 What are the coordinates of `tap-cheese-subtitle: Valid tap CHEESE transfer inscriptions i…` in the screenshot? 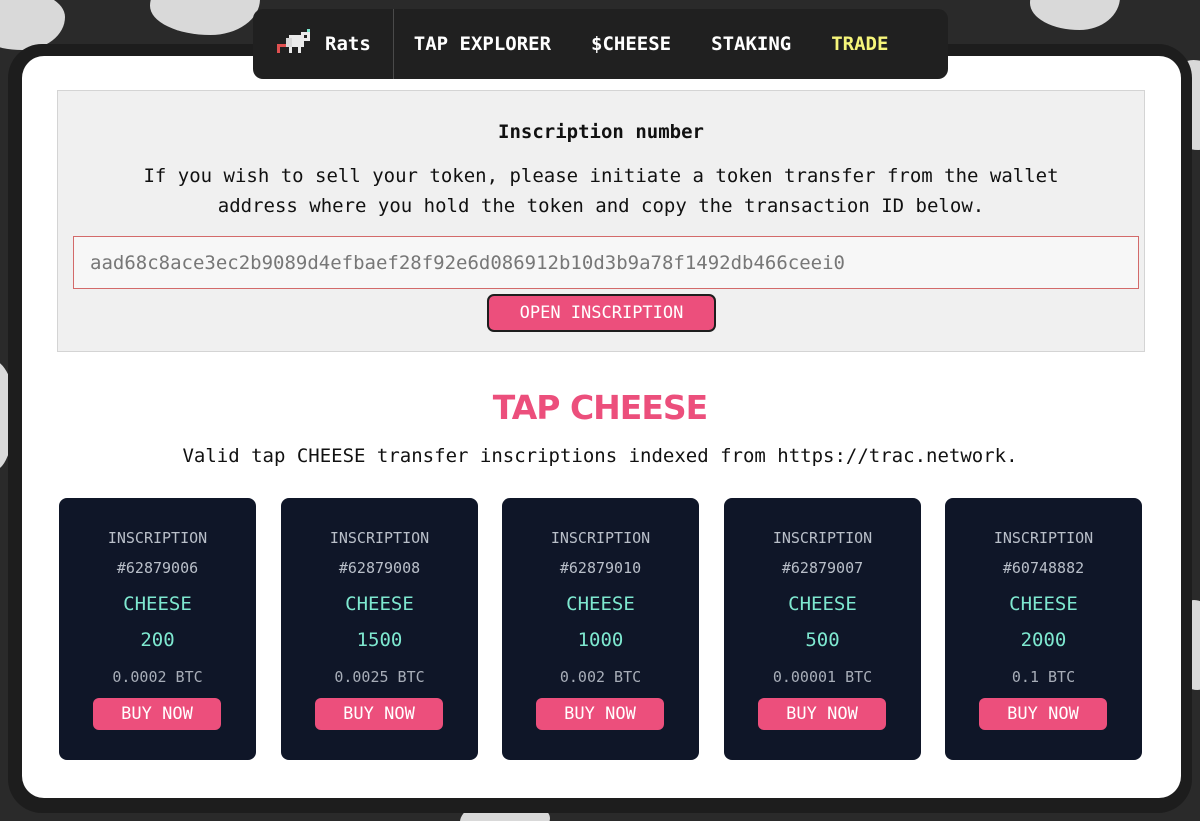 It's located at (600, 456).